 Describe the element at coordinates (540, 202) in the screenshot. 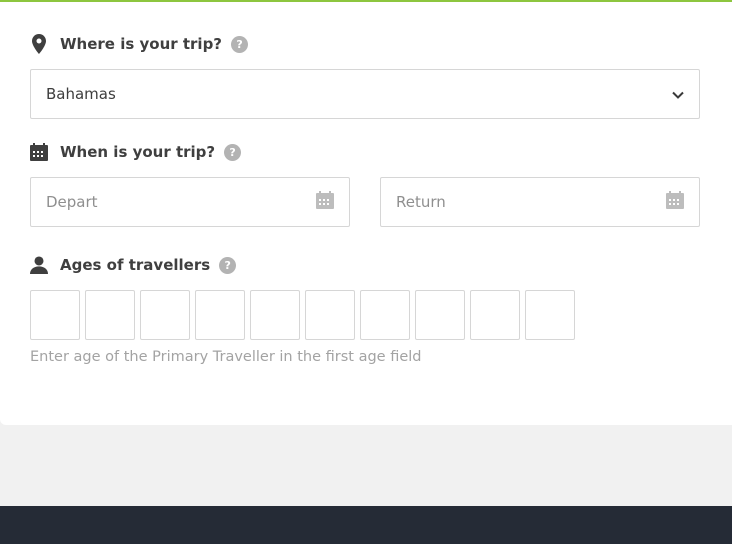

I see `return-date-input: Return` at that location.